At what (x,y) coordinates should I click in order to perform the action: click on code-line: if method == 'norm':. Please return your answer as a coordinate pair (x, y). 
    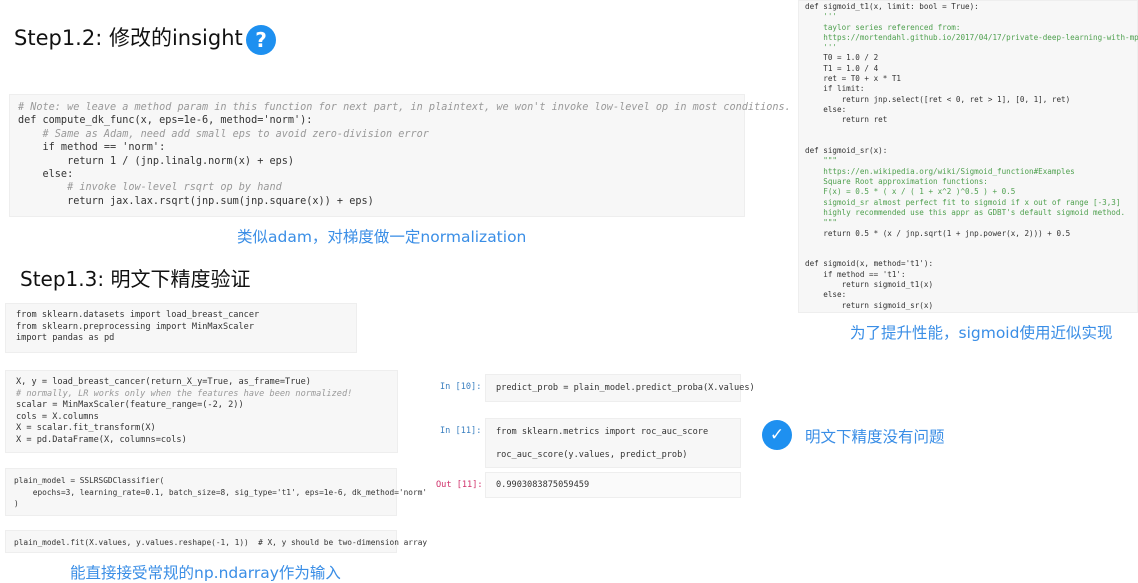
    Looking at the image, I should click on (92, 148).